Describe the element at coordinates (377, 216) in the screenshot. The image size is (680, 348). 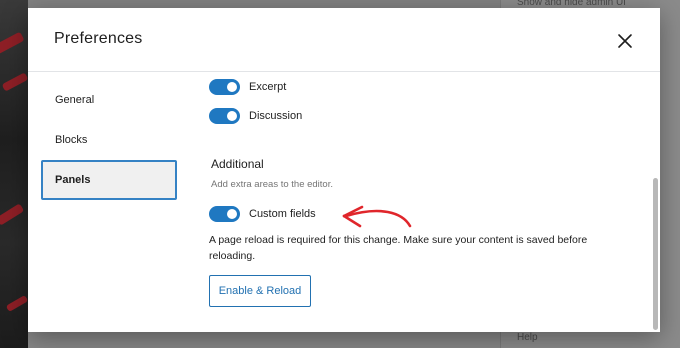
I see `annotation-arrow-icon` at that location.